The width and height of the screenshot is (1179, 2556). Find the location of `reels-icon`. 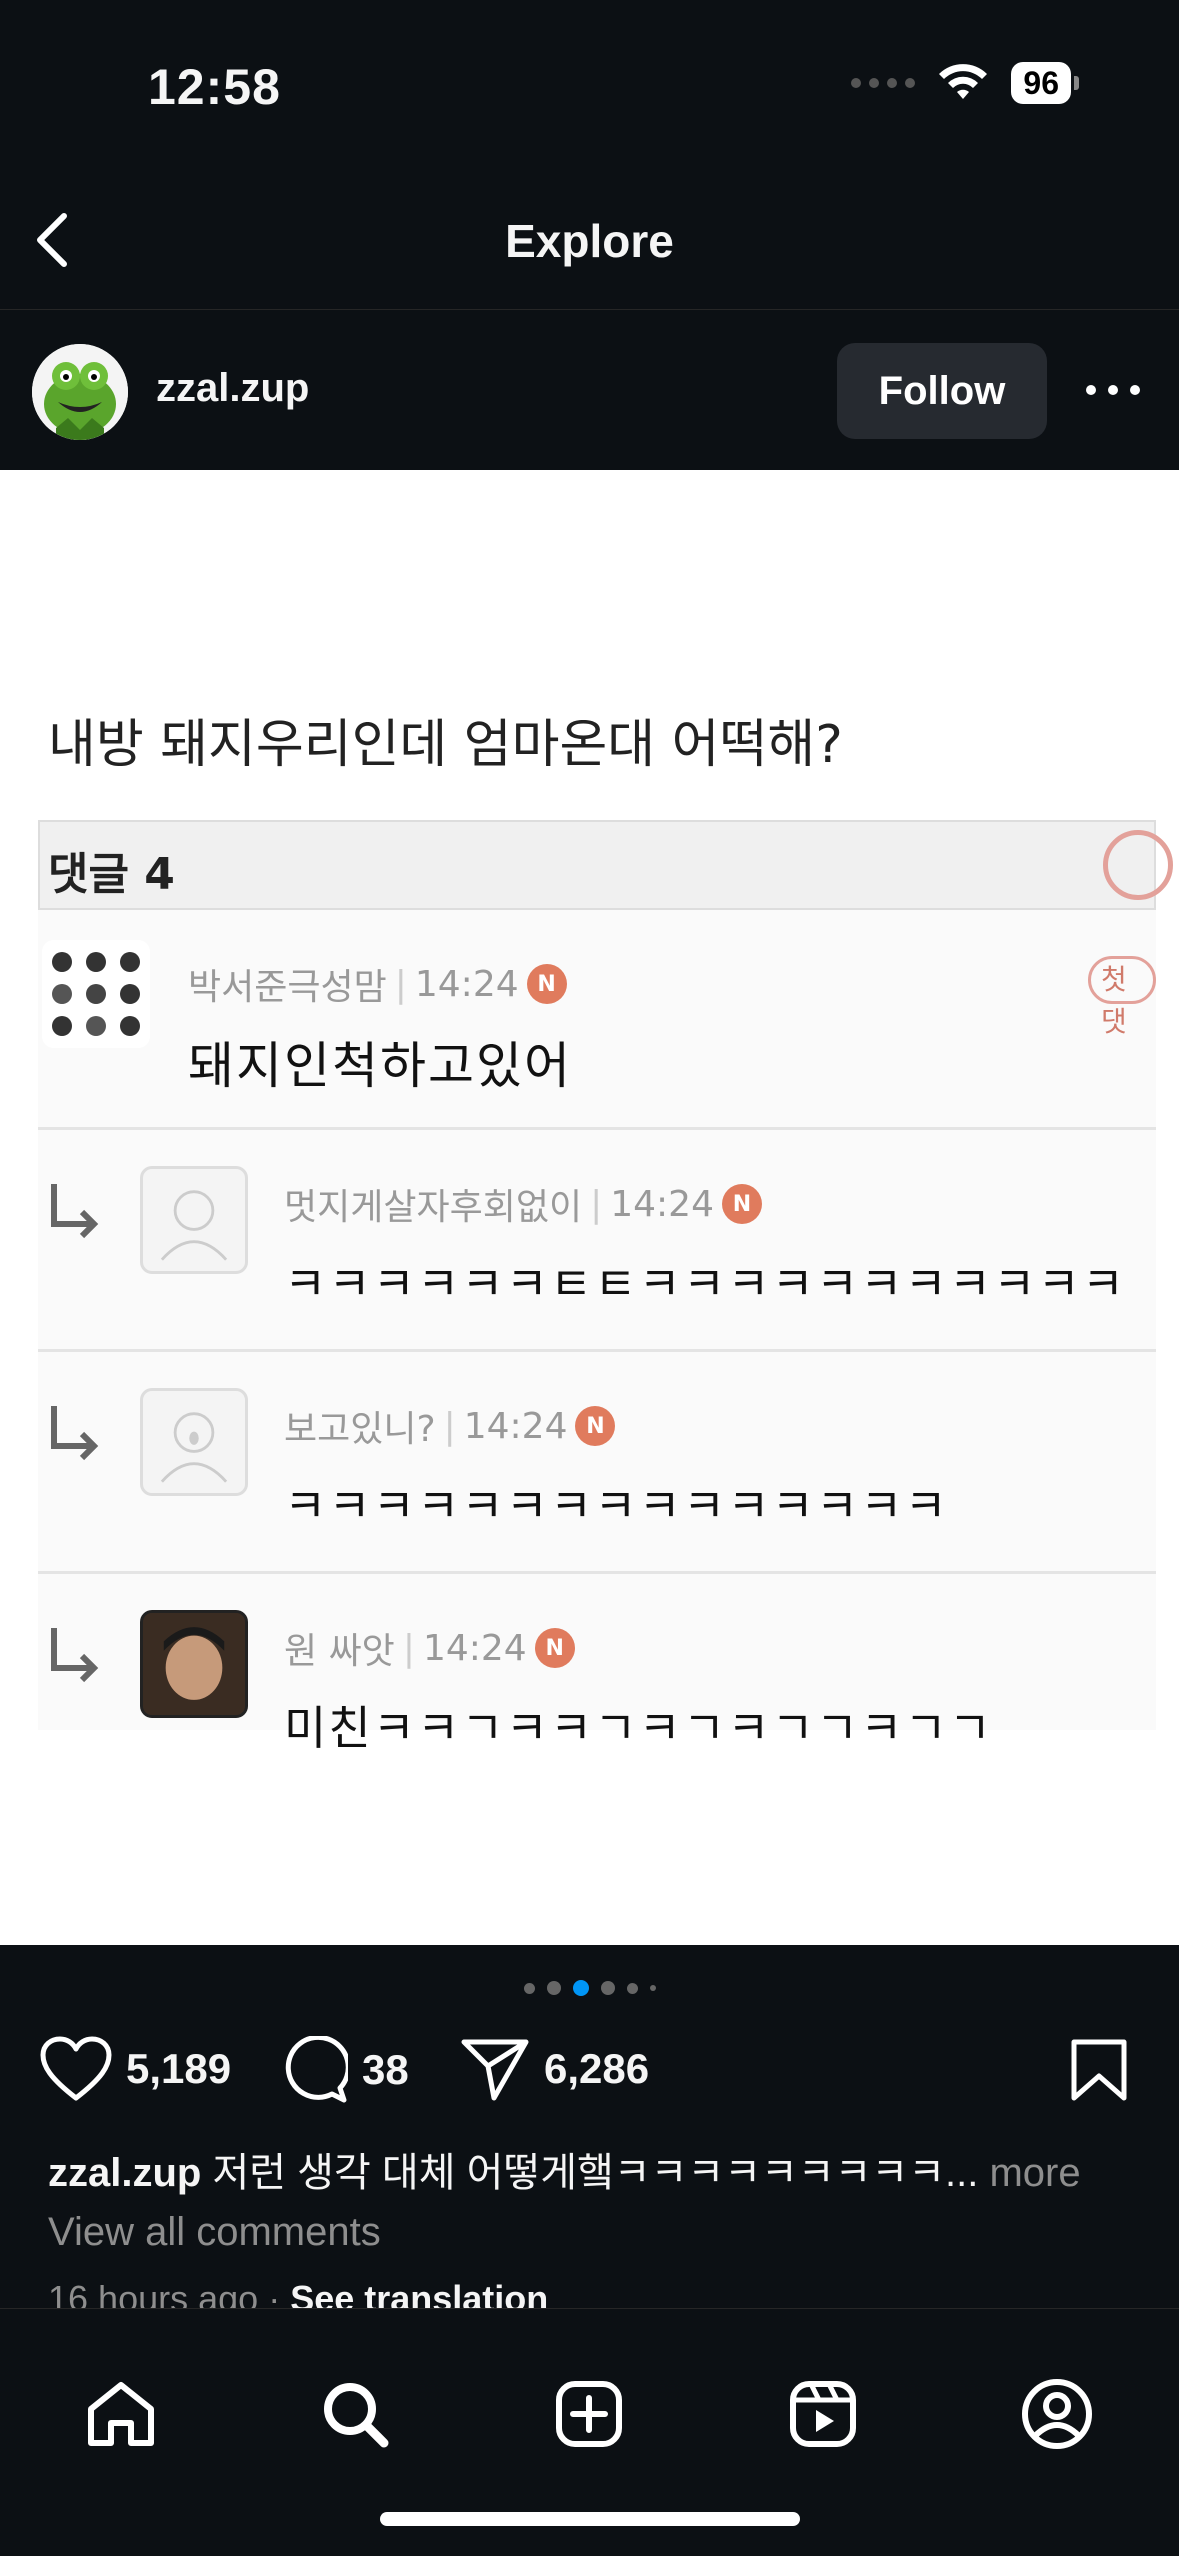

reels-icon is located at coordinates (823, 2414).